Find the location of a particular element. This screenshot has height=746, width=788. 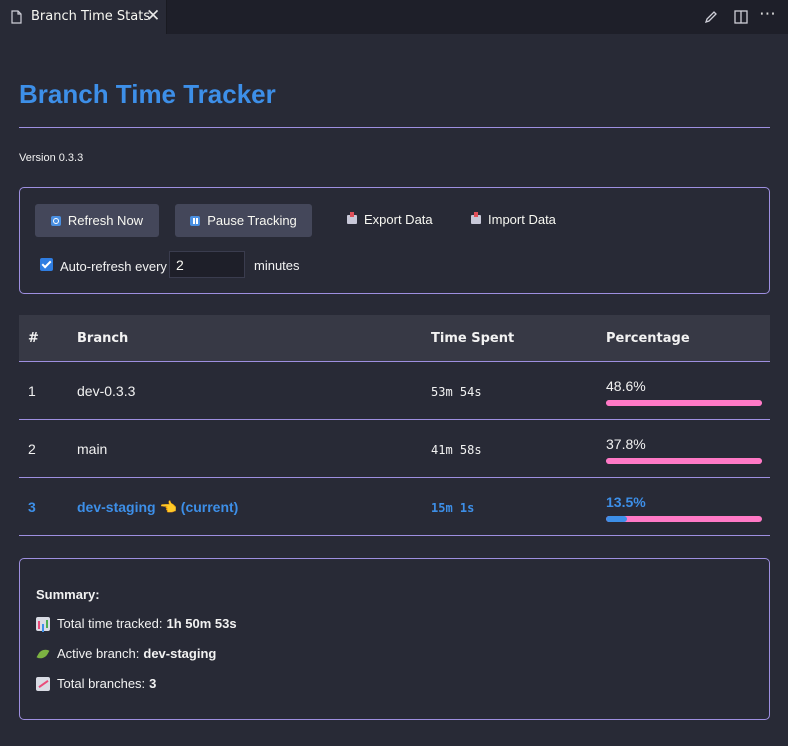

import-data-label: Import Data is located at coordinates (522, 219).